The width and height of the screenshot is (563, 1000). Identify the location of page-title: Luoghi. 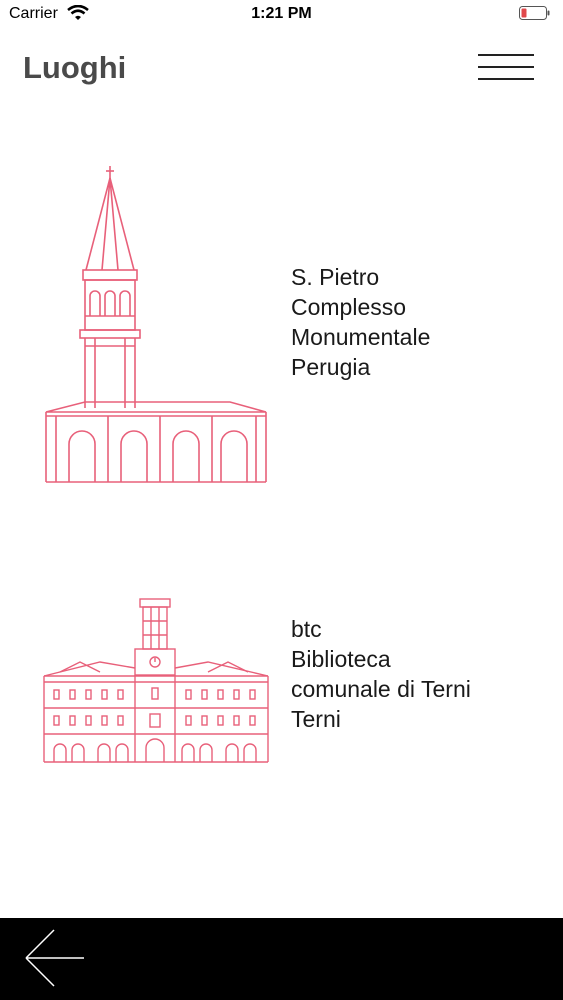
(75, 67).